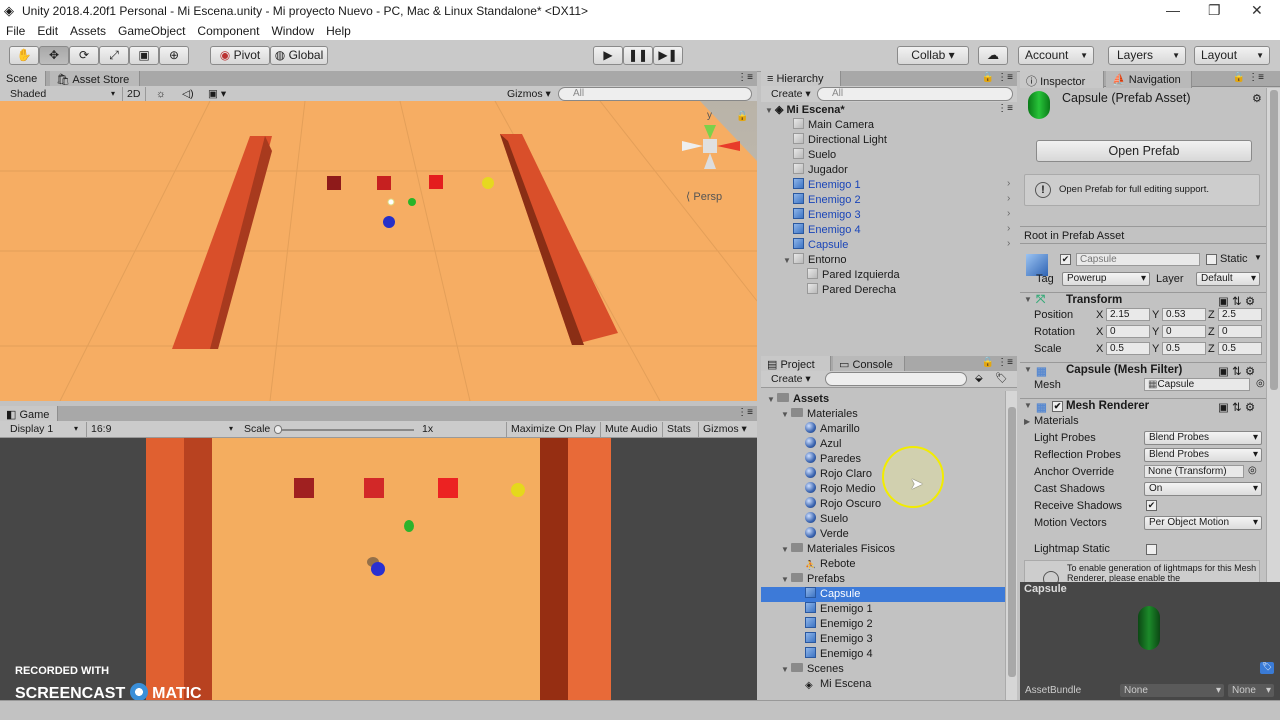 The height and width of the screenshot is (720, 1280). What do you see at coordinates (1065, 259) in the screenshot?
I see `active-checkbox: ✔` at bounding box center [1065, 259].